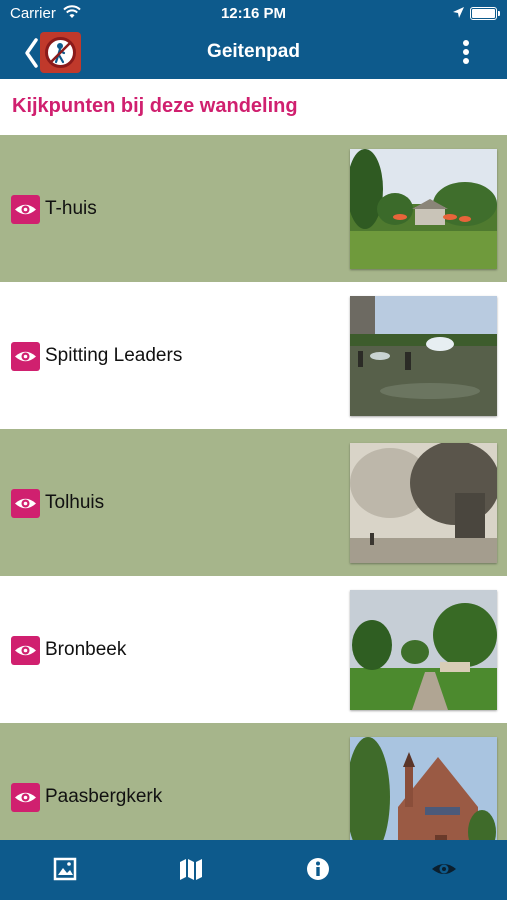  What do you see at coordinates (485, 13) in the screenshot?
I see `battery-icon` at bounding box center [485, 13].